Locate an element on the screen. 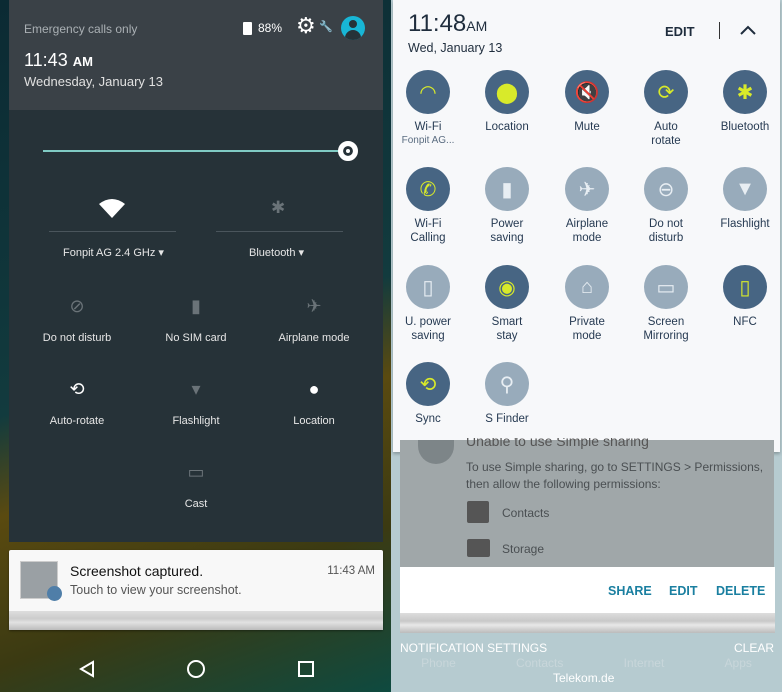  auto-rotate-icon: ⟲ is located at coordinates (77, 389).